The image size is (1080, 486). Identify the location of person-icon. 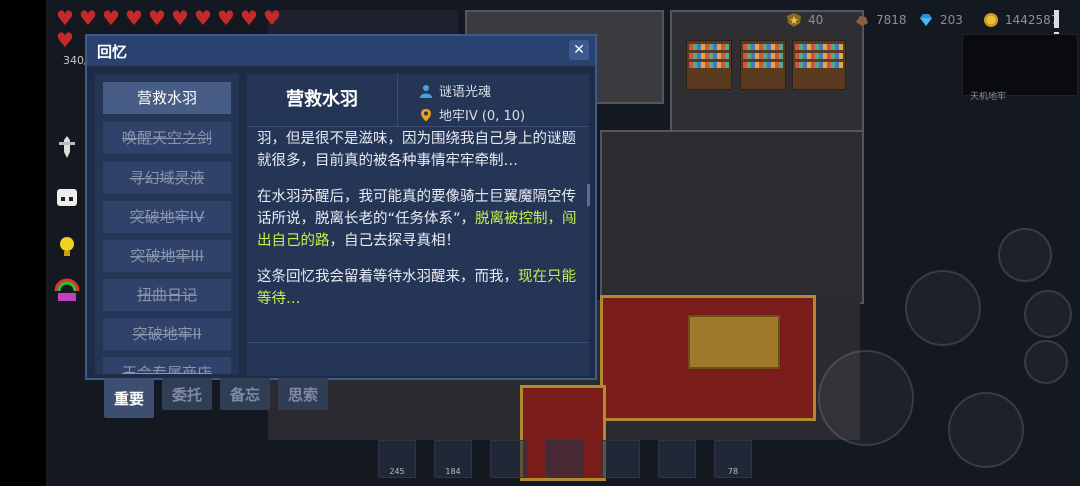
(426, 91).